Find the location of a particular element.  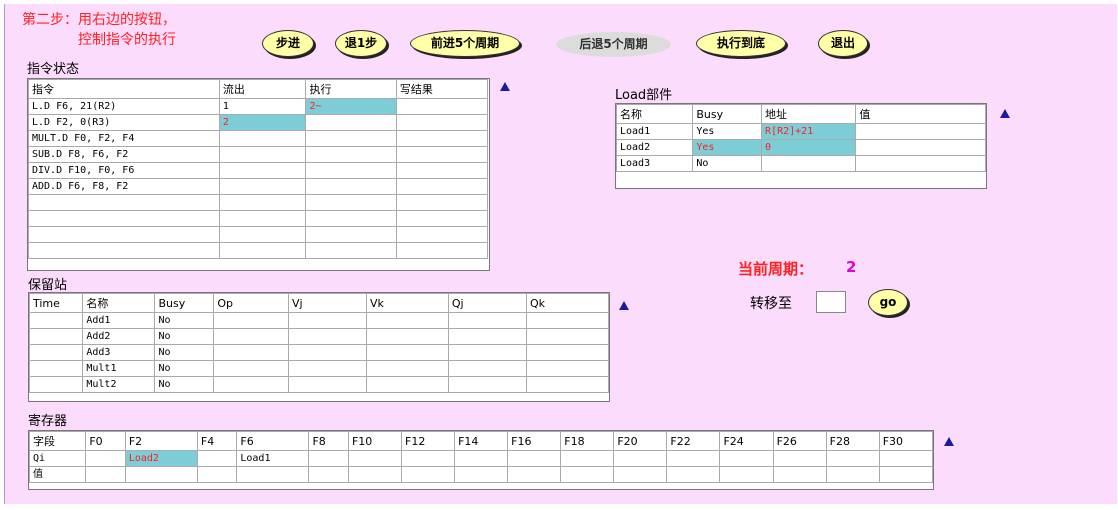

instr-status-row: SUB.D F8, F6, F2 is located at coordinates (258, 154).